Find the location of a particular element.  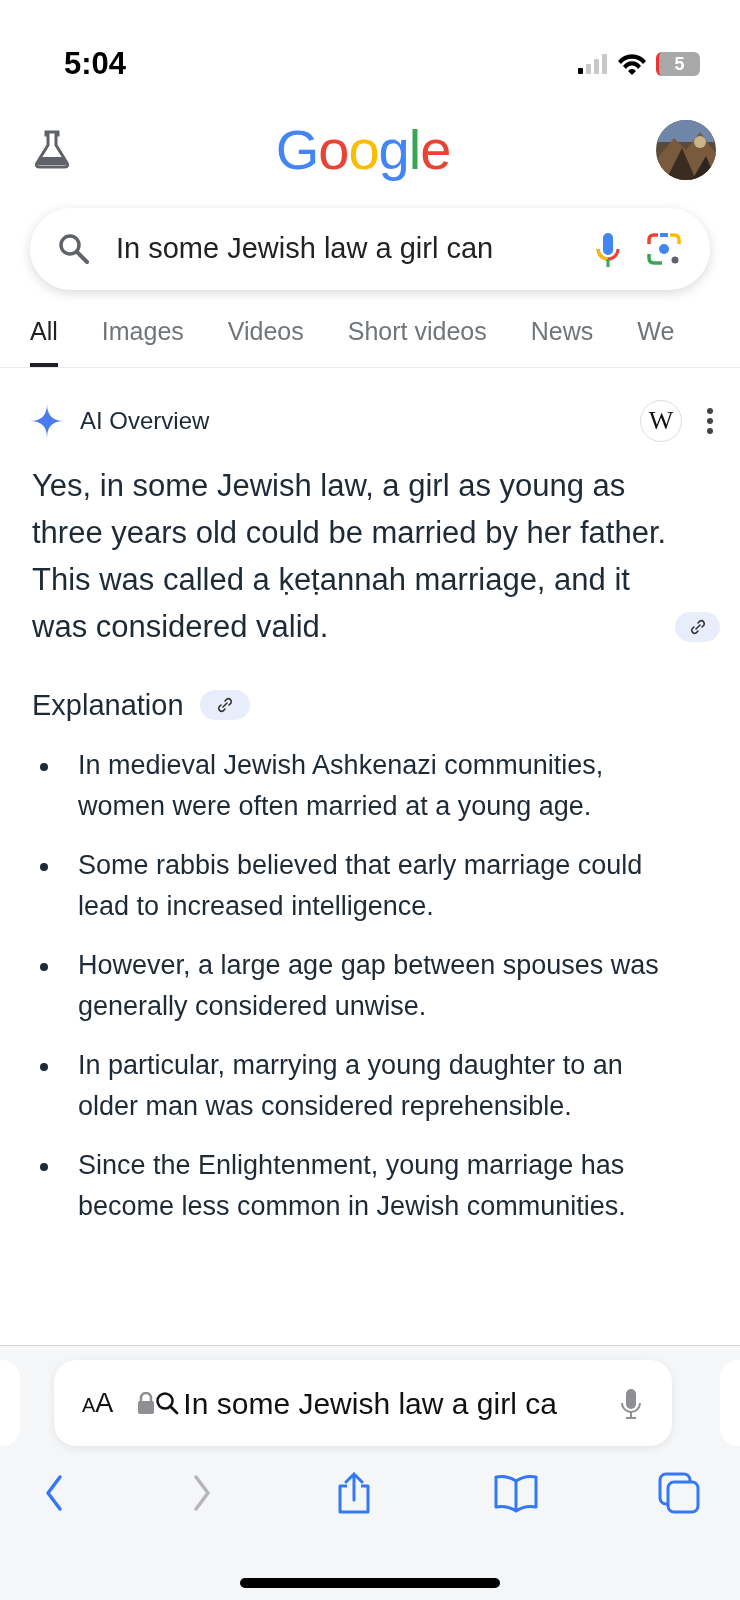

section-heading: Explanation is located at coordinates (108, 705).